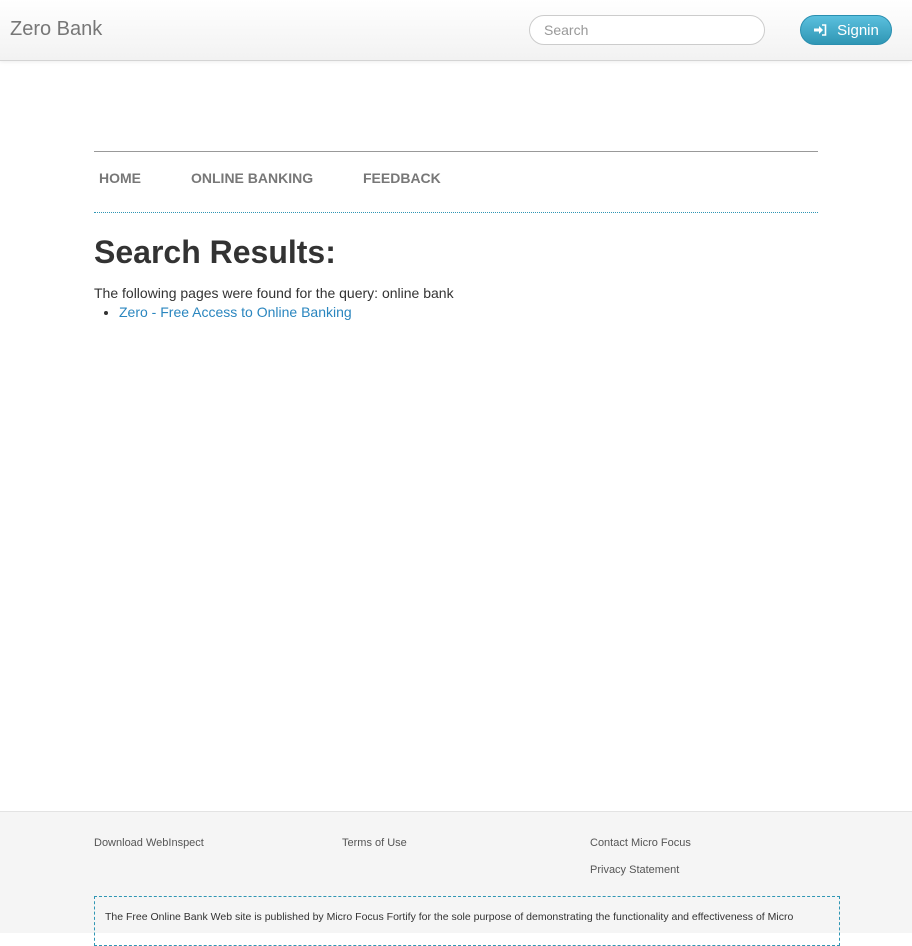  Describe the element at coordinates (374, 843) in the screenshot. I see `footer-terms-of-use: Terms of Use` at that location.